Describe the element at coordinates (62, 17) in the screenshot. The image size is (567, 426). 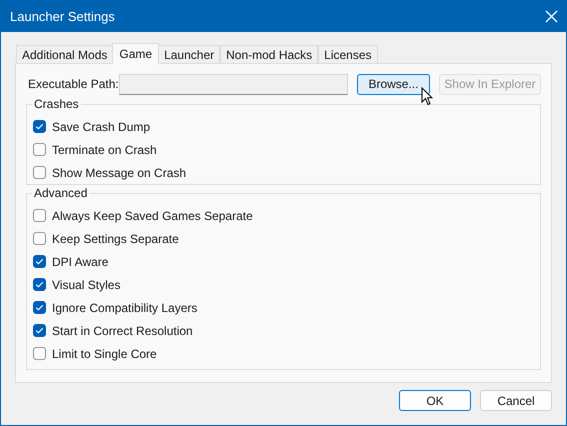
I see `window-title: Launcher Settings` at that location.